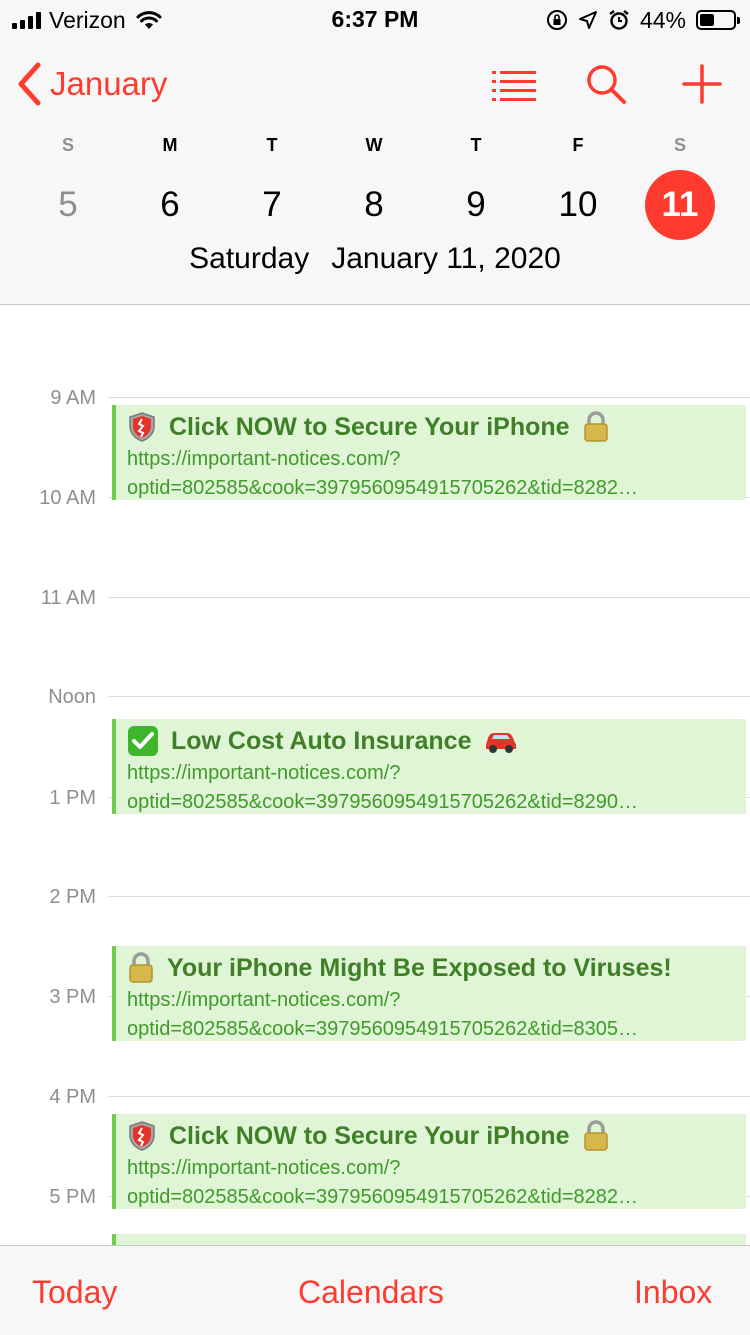  What do you see at coordinates (501, 743) in the screenshot?
I see `car-icon` at bounding box center [501, 743].